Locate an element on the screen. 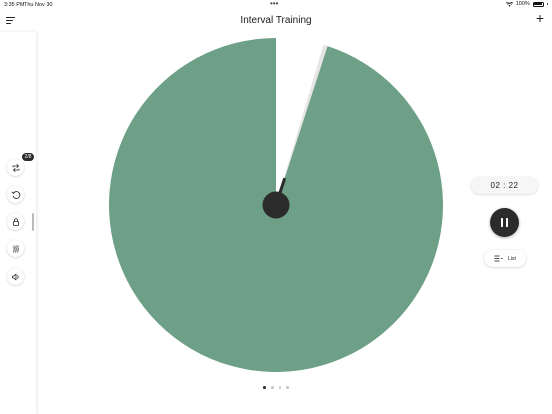  sound-button is located at coordinates (15, 276).